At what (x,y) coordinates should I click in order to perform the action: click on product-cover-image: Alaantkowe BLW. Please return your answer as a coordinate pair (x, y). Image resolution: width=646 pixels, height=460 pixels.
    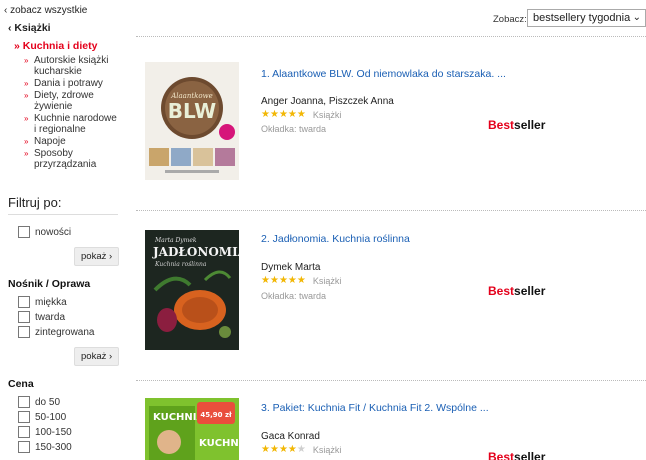
    Looking at the image, I should click on (192, 121).